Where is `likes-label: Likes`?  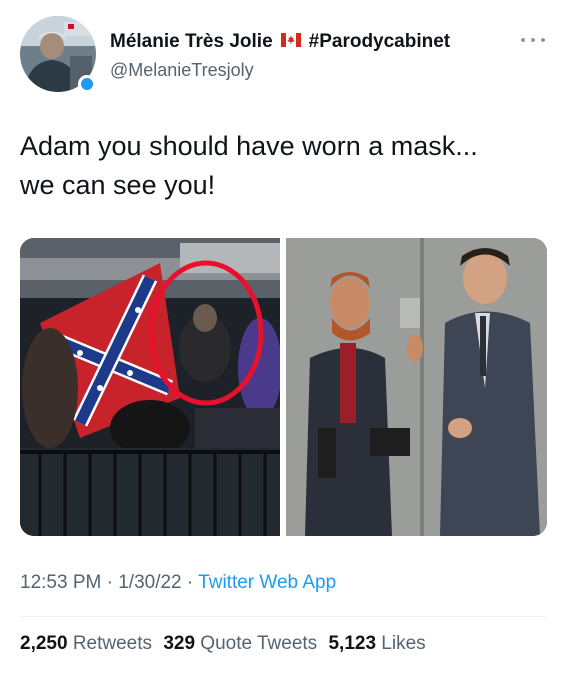 likes-label: Likes is located at coordinates (403, 643).